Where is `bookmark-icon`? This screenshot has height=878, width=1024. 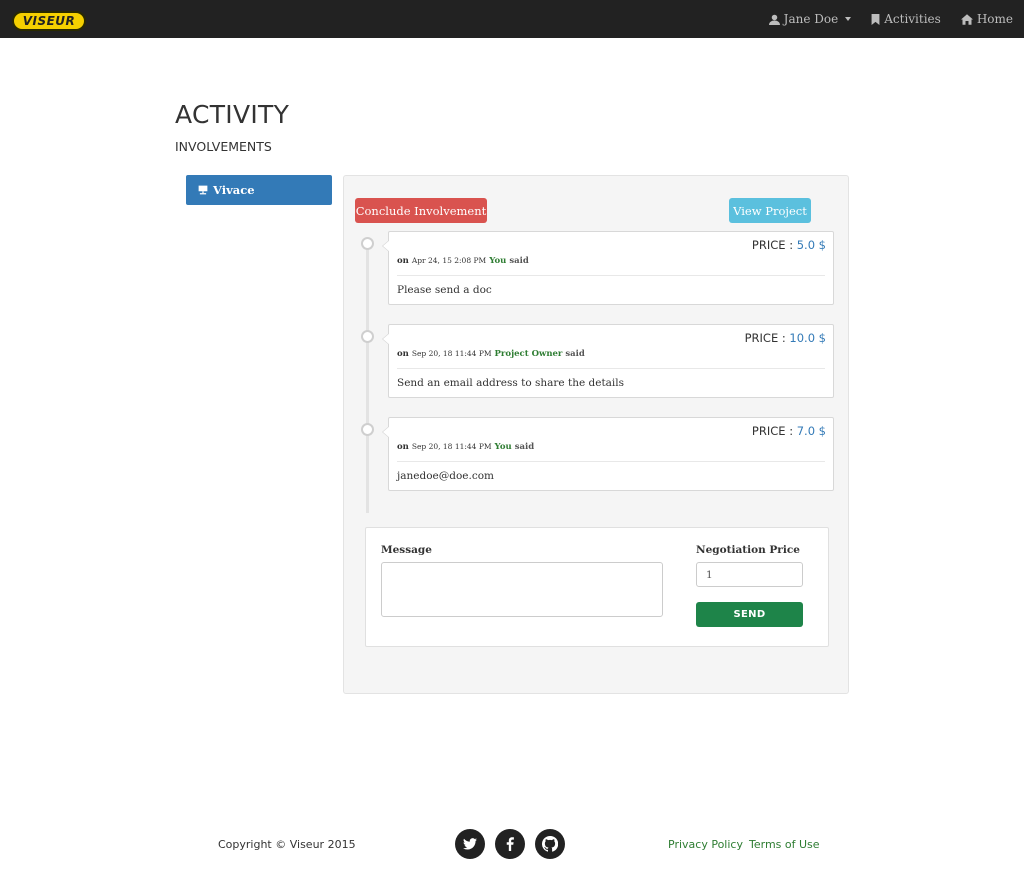
bookmark-icon is located at coordinates (875, 19).